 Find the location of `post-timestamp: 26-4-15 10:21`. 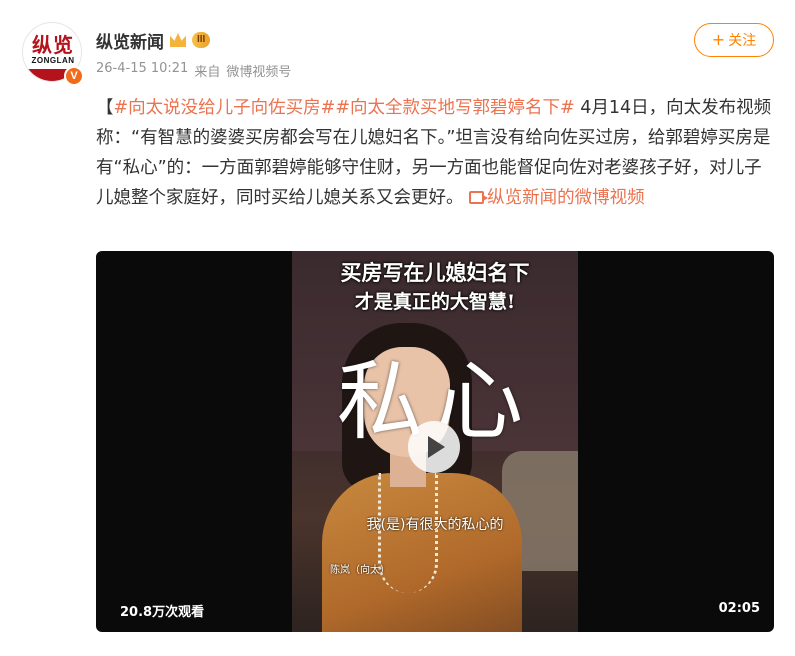

post-timestamp: 26-4-15 10:21 is located at coordinates (142, 70).